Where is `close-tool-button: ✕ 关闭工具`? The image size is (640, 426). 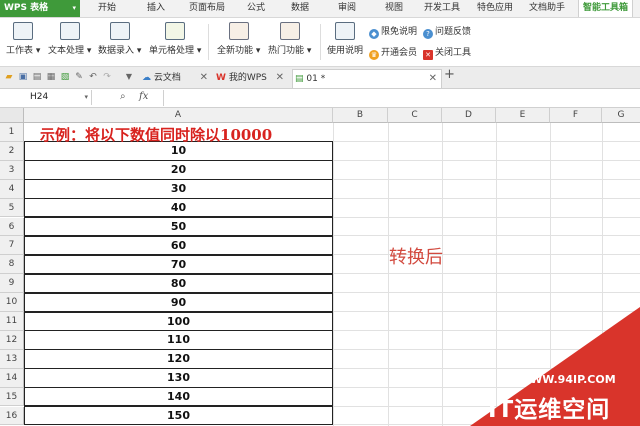 close-tool-button: ✕ 关闭工具 is located at coordinates (447, 52).